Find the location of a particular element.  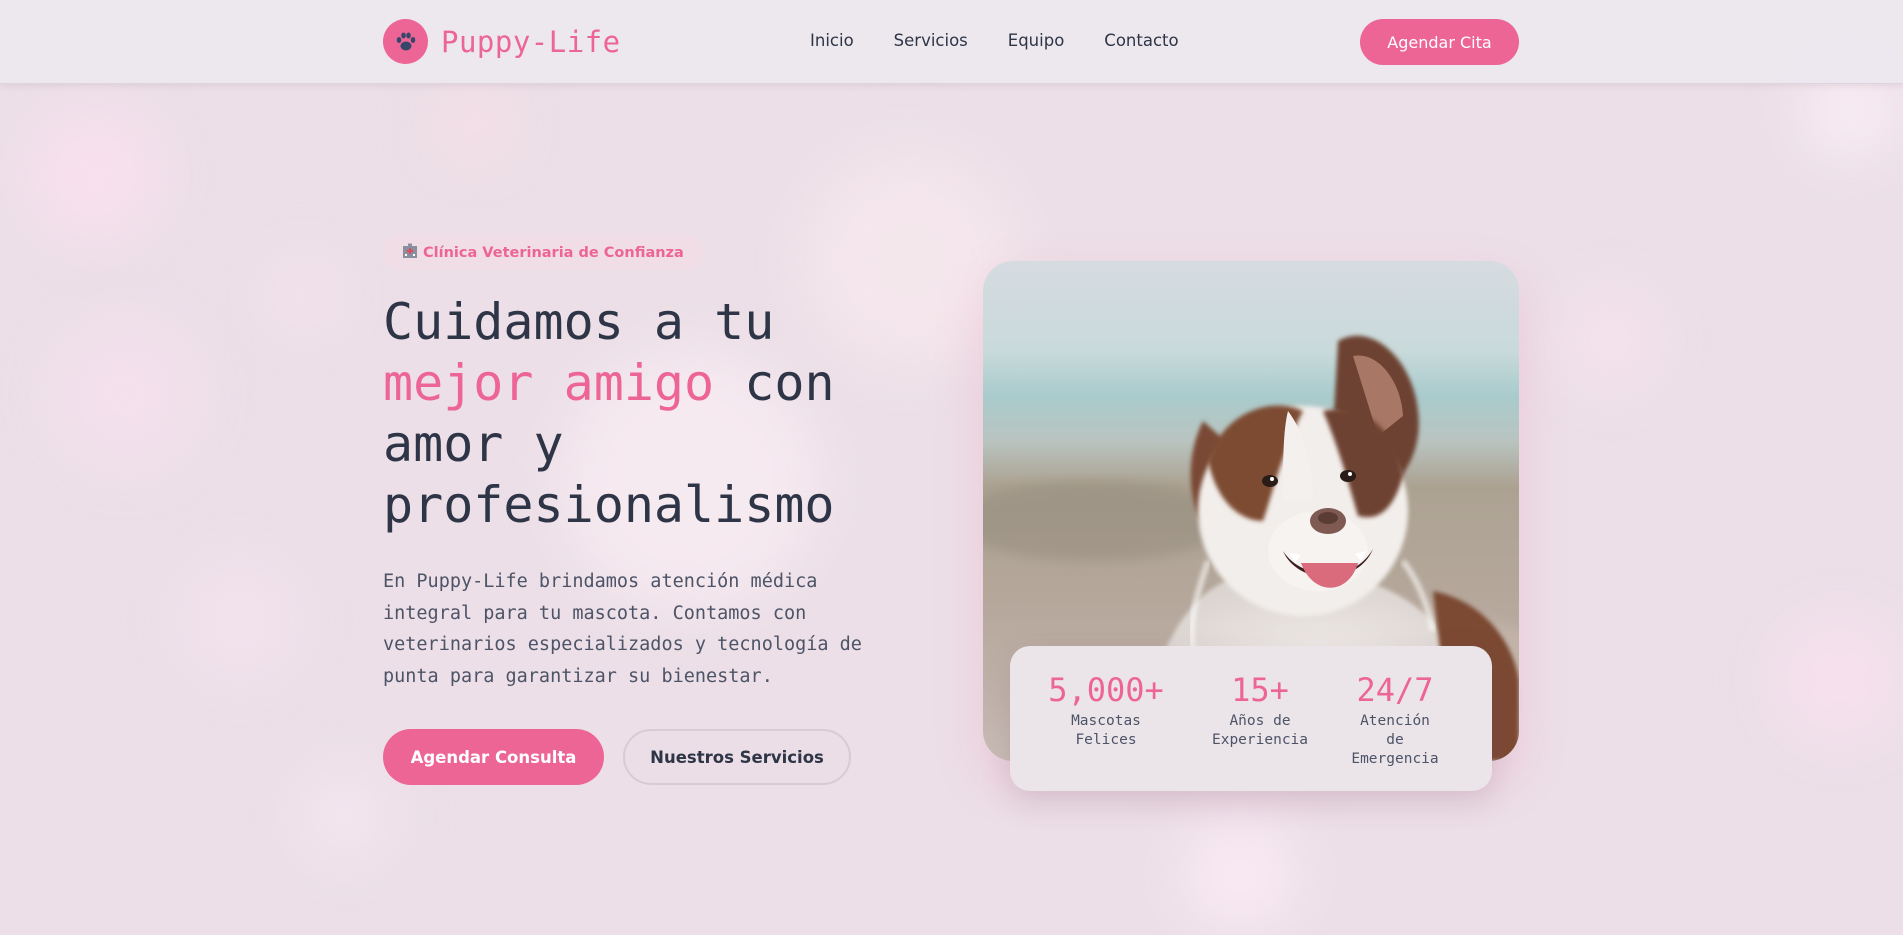

stat-value: 24/7 is located at coordinates (1395, 690).